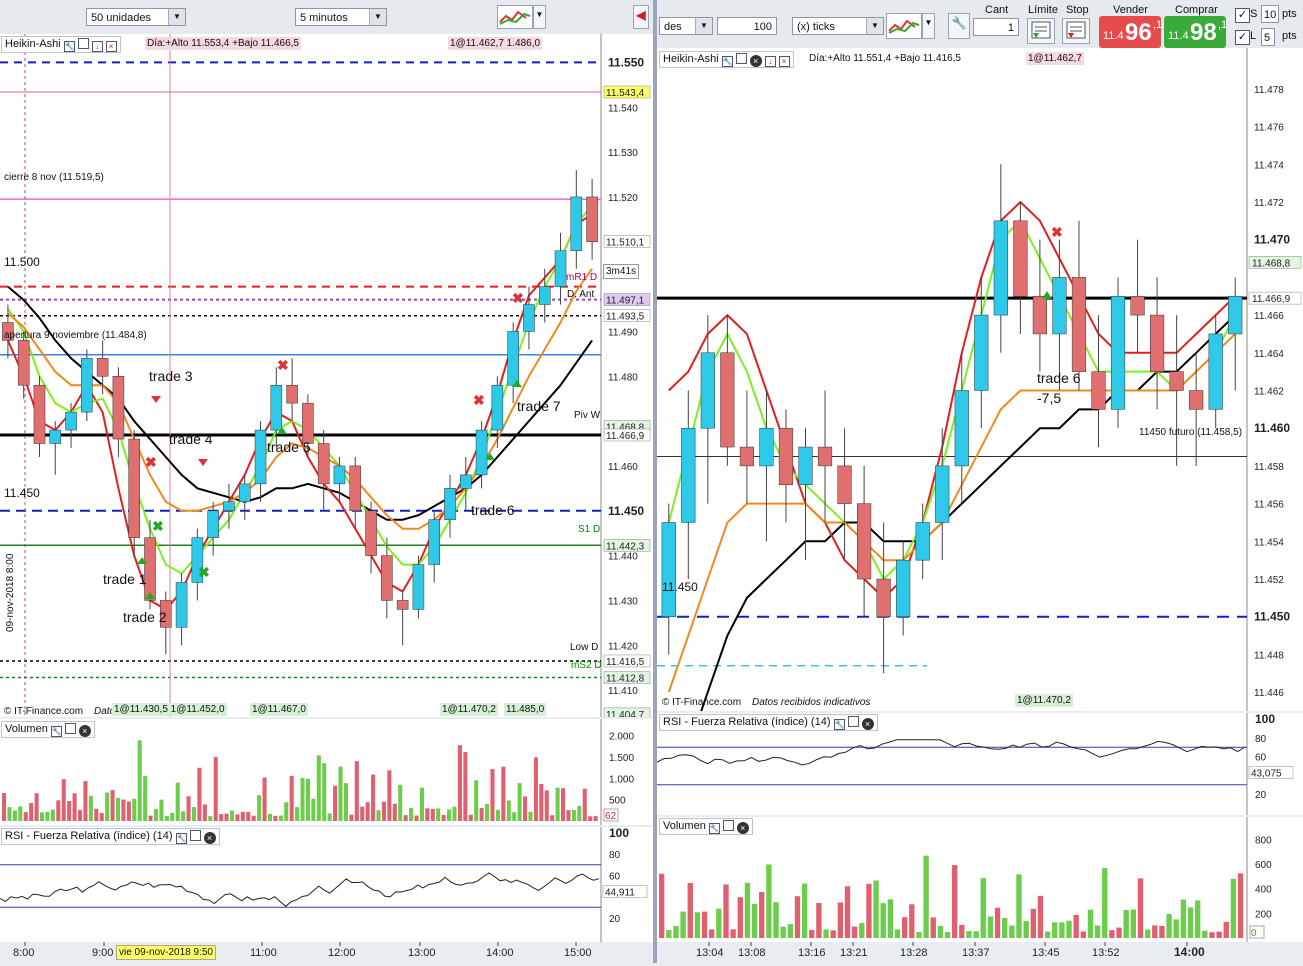 This screenshot has width=1303, height=966. I want to click on quantity-select: 50 unidades ▼, so click(136, 17).